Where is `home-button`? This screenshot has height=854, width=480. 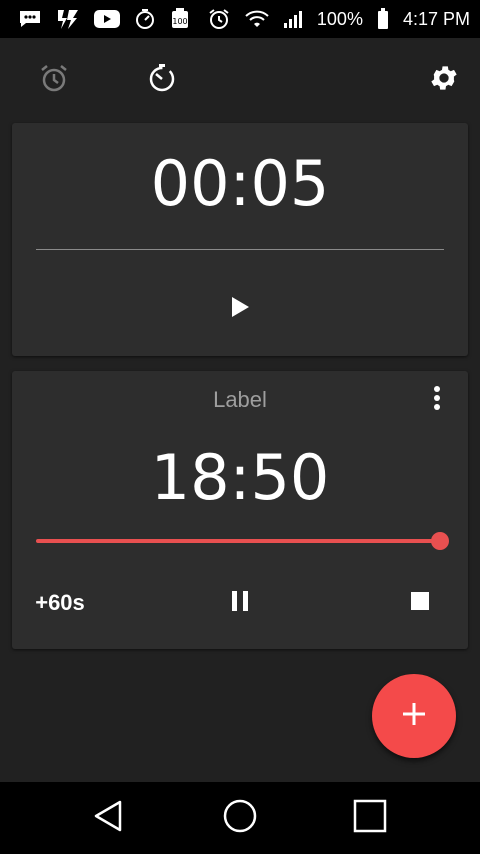 home-button is located at coordinates (240, 818).